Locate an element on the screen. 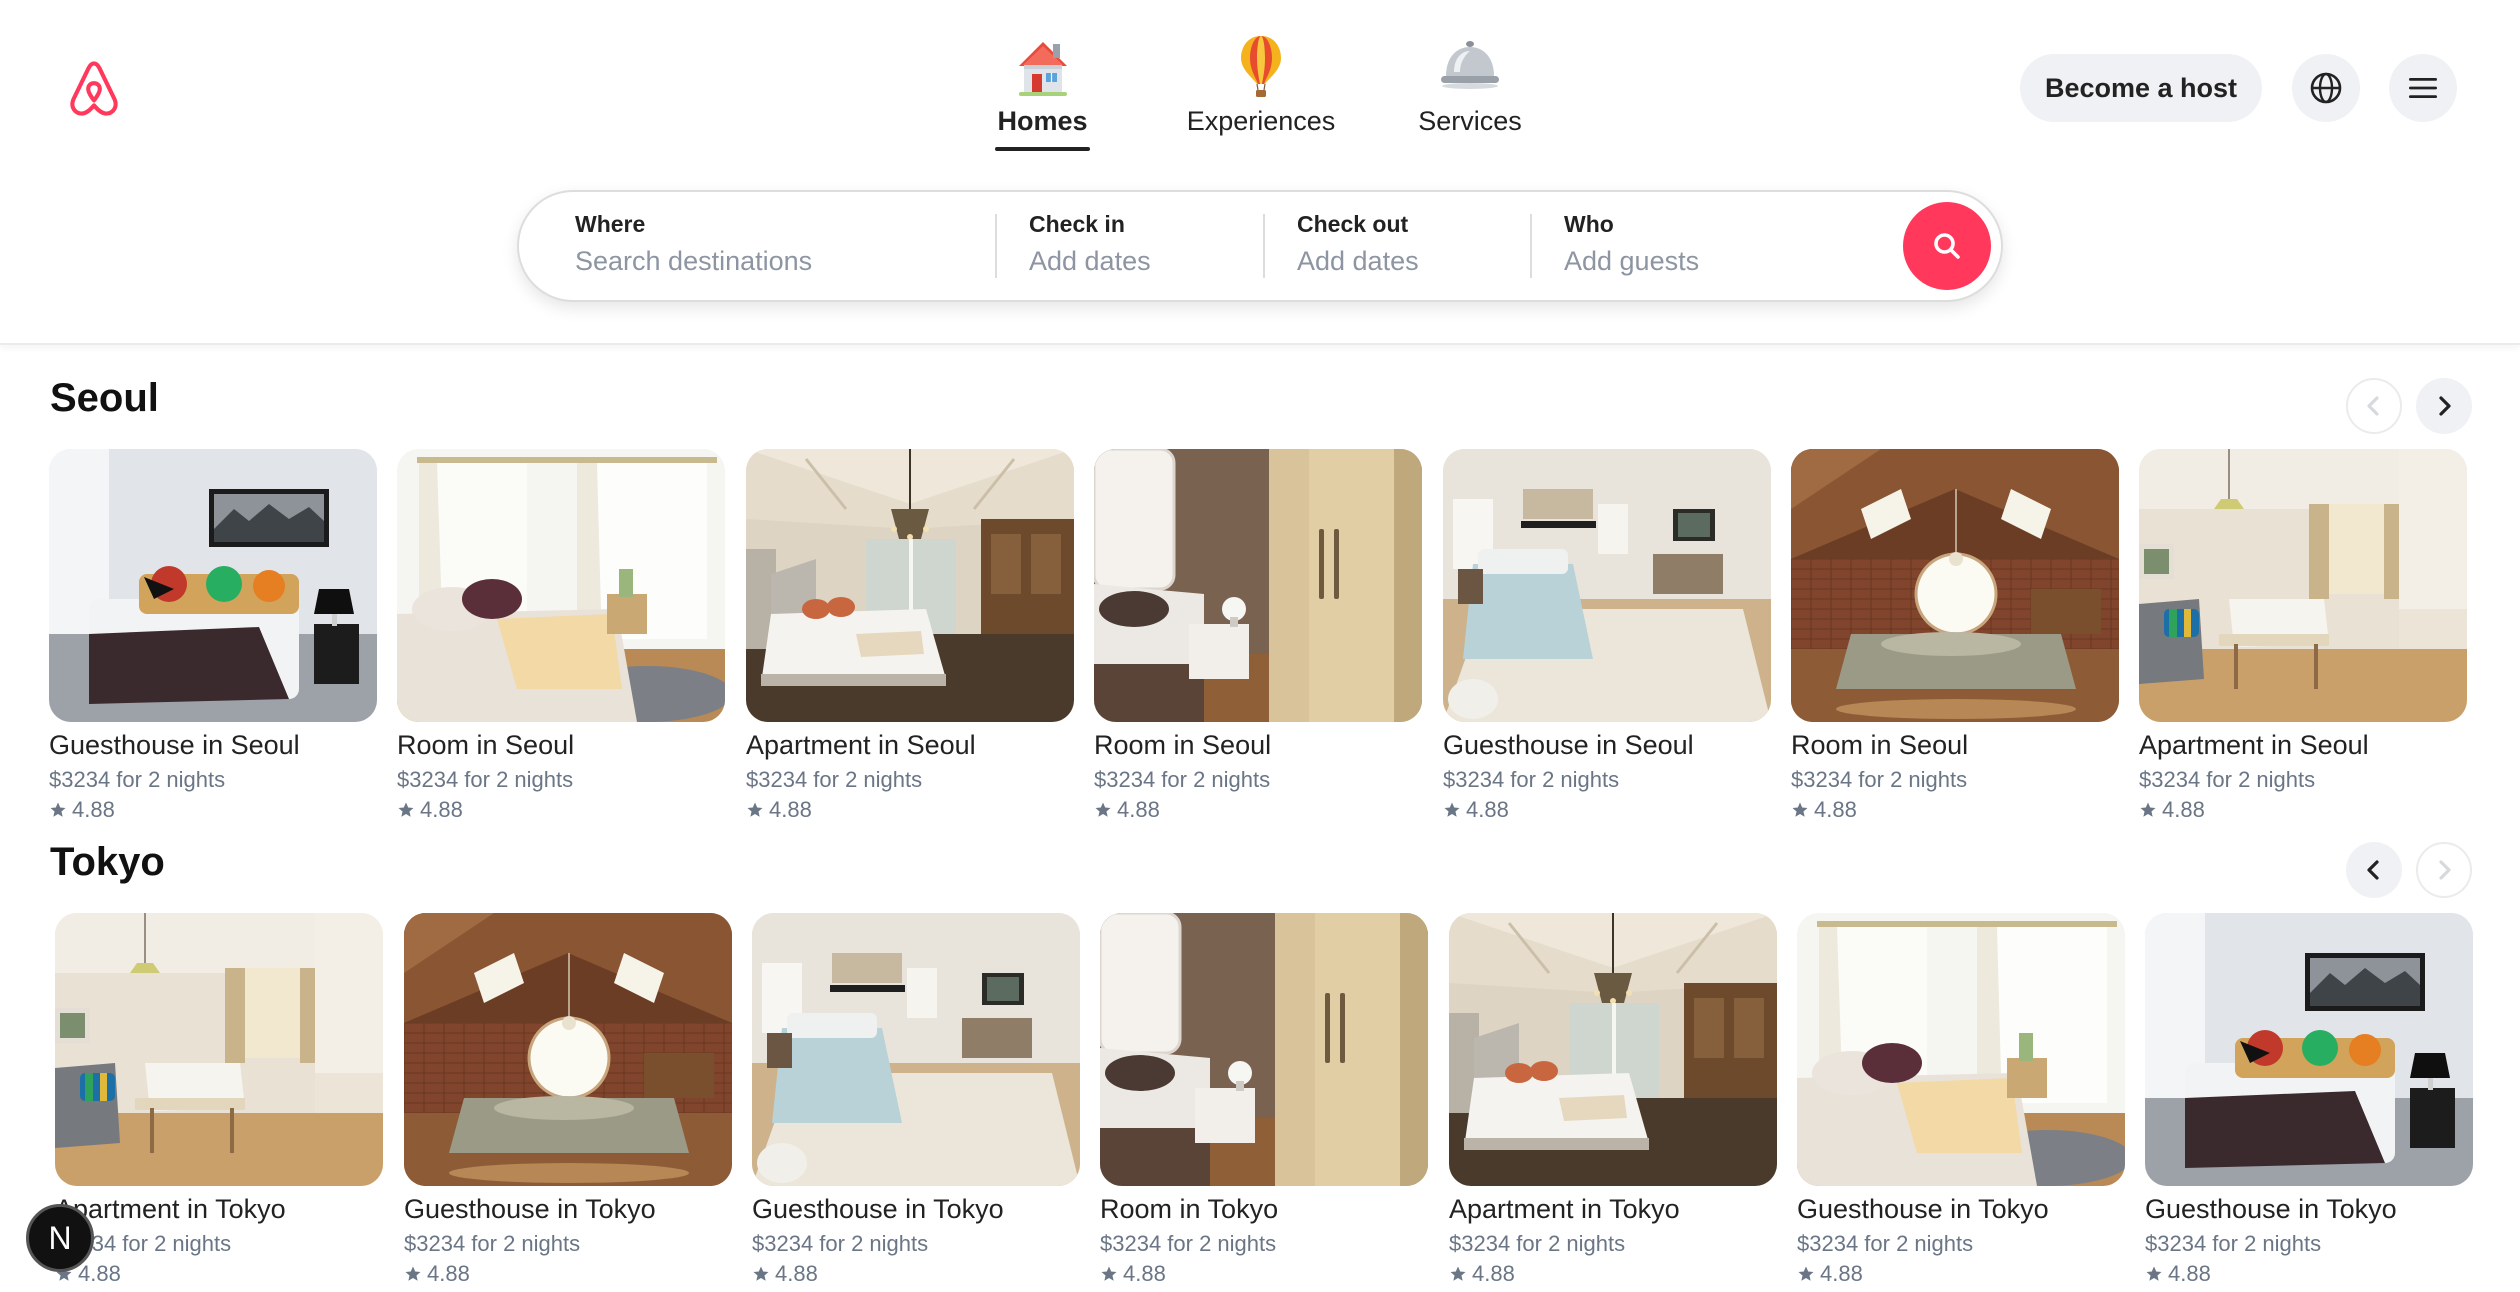 The image size is (2520, 1292). tab-services: Services is located at coordinates (1470, 84).